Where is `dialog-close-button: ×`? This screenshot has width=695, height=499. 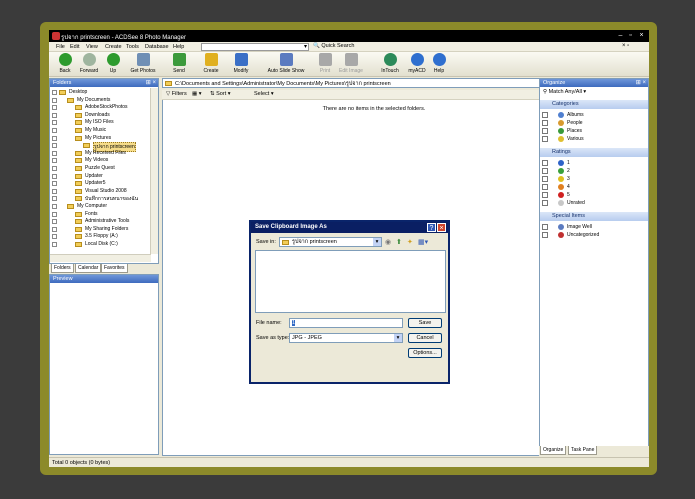 dialog-close-button: × is located at coordinates (441, 227).